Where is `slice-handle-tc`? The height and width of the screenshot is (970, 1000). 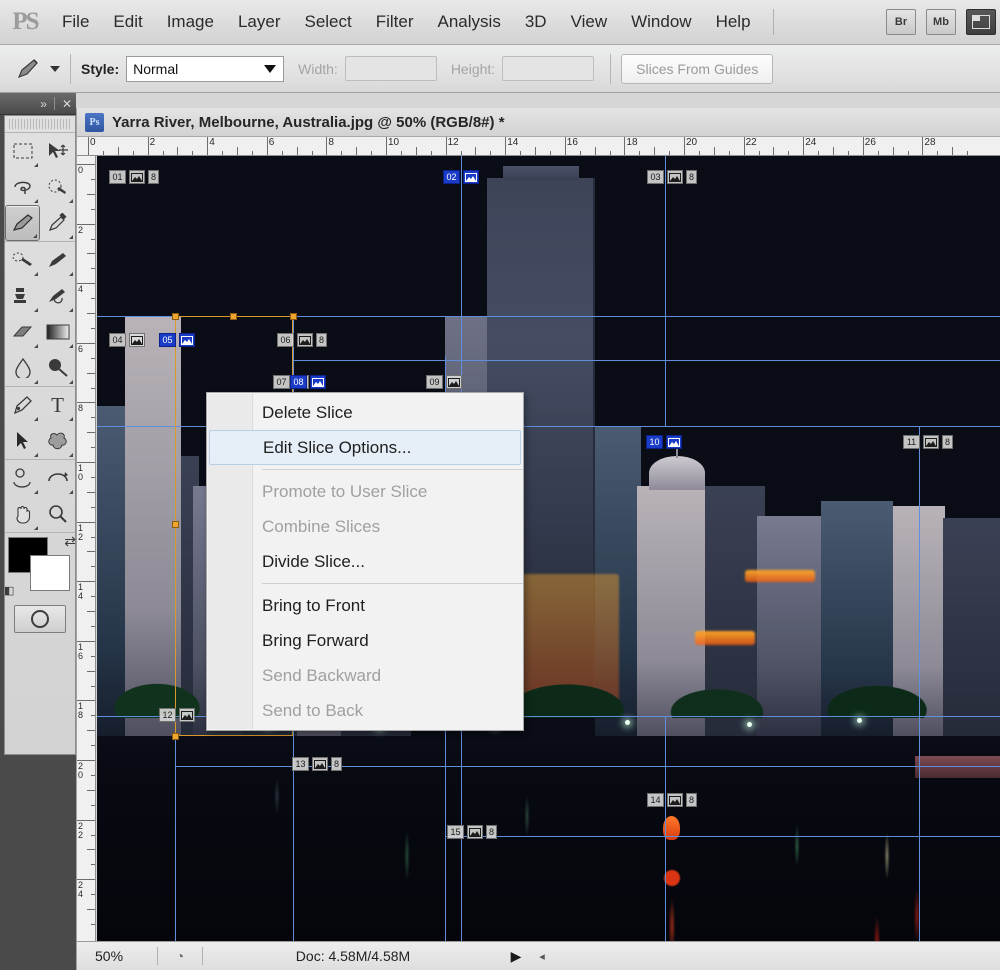
slice-handle-tc is located at coordinates (233, 316).